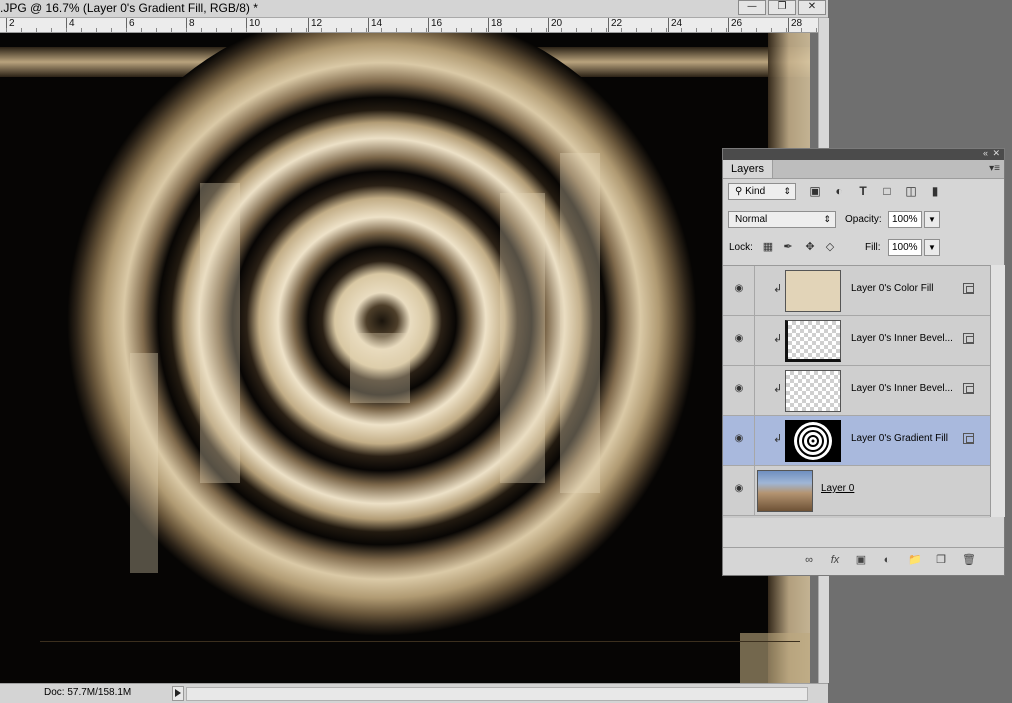 This screenshot has height=703, width=1012. What do you see at coordinates (782, 7) in the screenshot?
I see `maximize-icon: ❐` at bounding box center [782, 7].